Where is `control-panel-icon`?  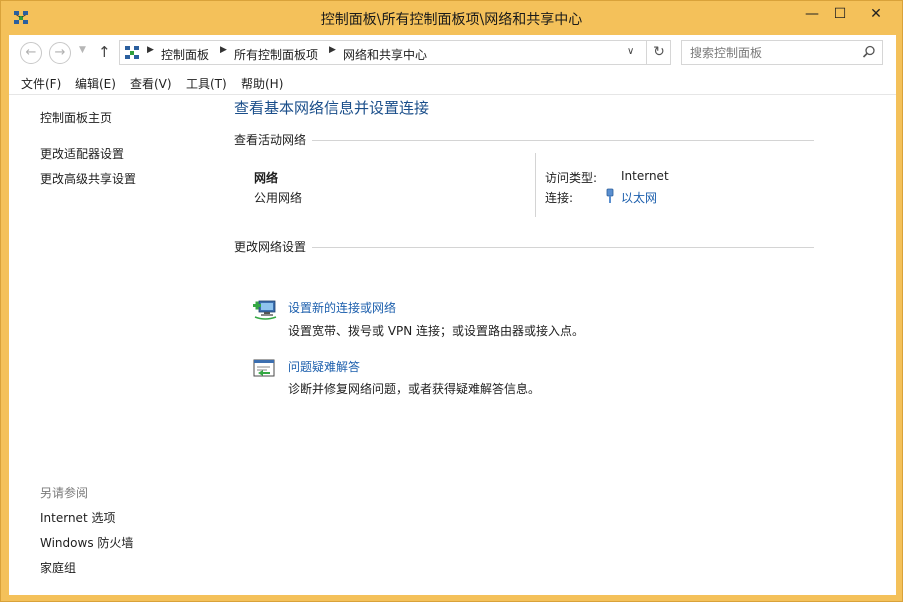 control-panel-icon is located at coordinates (132, 52).